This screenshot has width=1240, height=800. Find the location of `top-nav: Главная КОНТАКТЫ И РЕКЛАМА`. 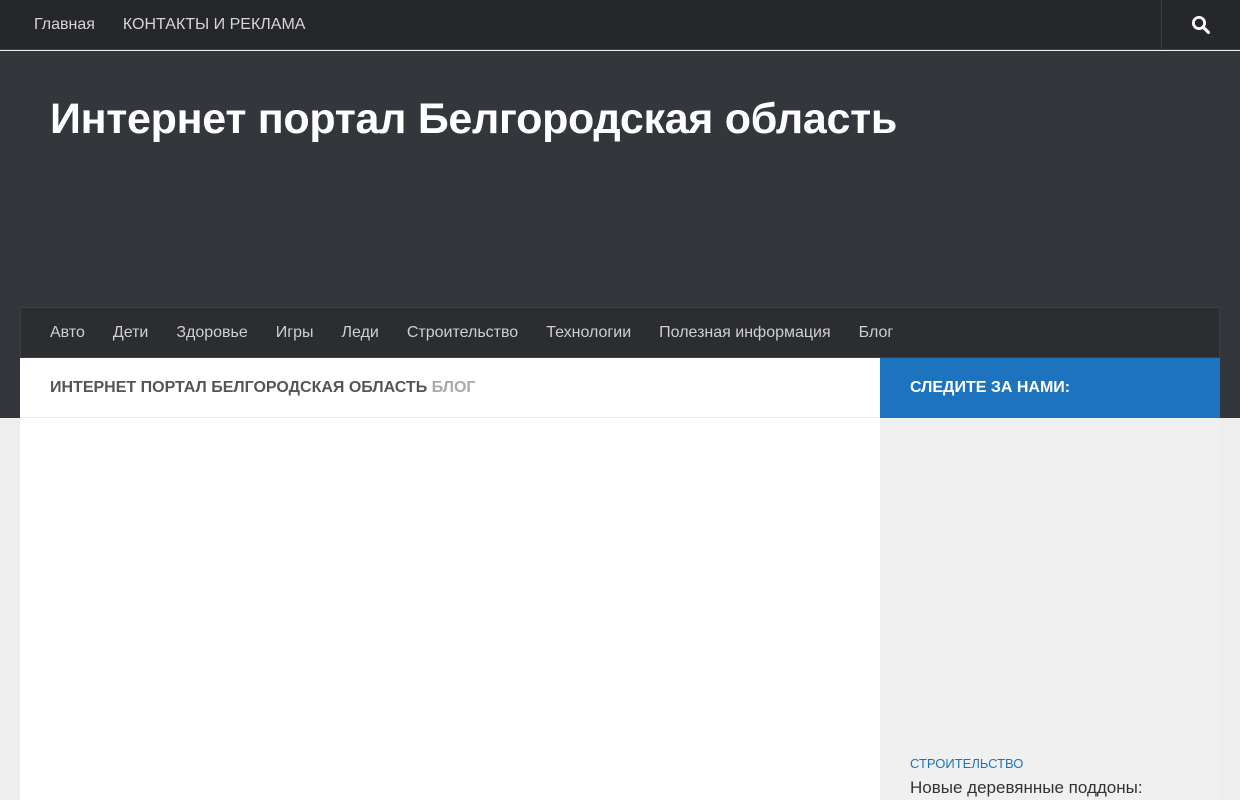

top-nav: Главная КОНТАКТЫ И РЕКЛАМА is located at coordinates (169, 25).